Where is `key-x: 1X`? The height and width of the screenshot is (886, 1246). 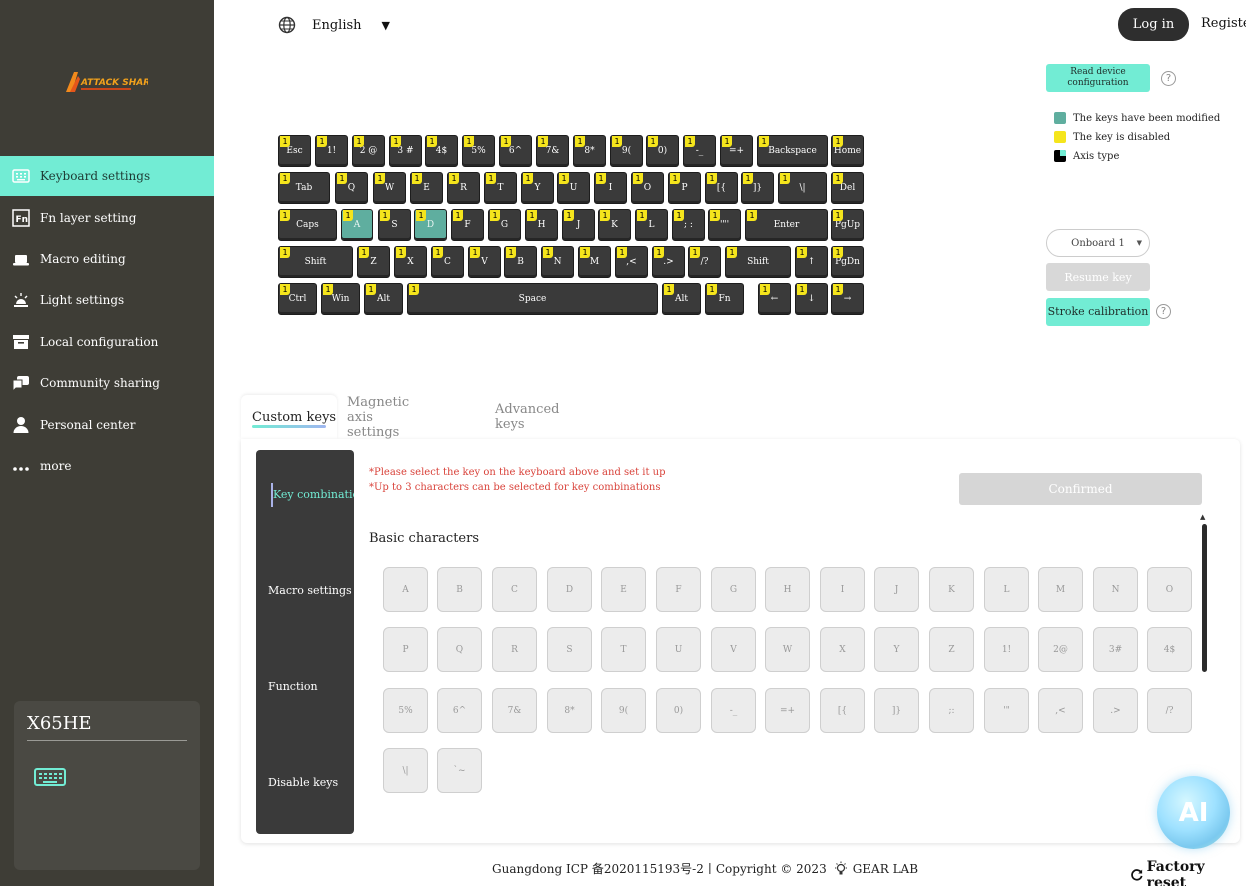 key-x: 1X is located at coordinates (410, 262).